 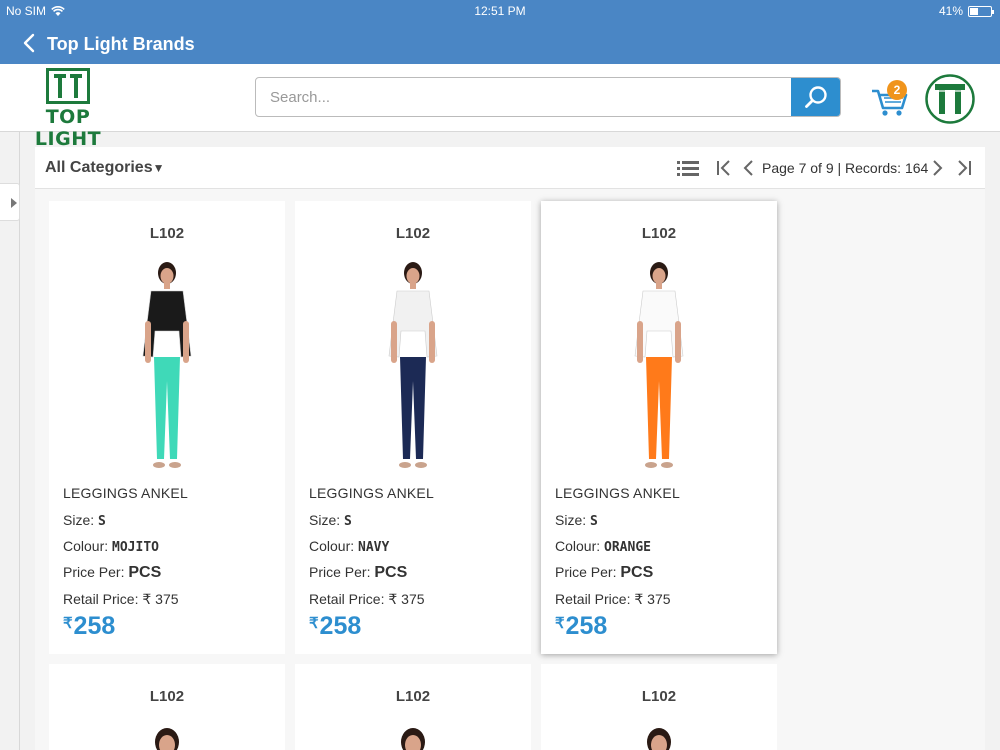 I want to click on logo-text: TOP LIGHT, so click(x=68, y=128).